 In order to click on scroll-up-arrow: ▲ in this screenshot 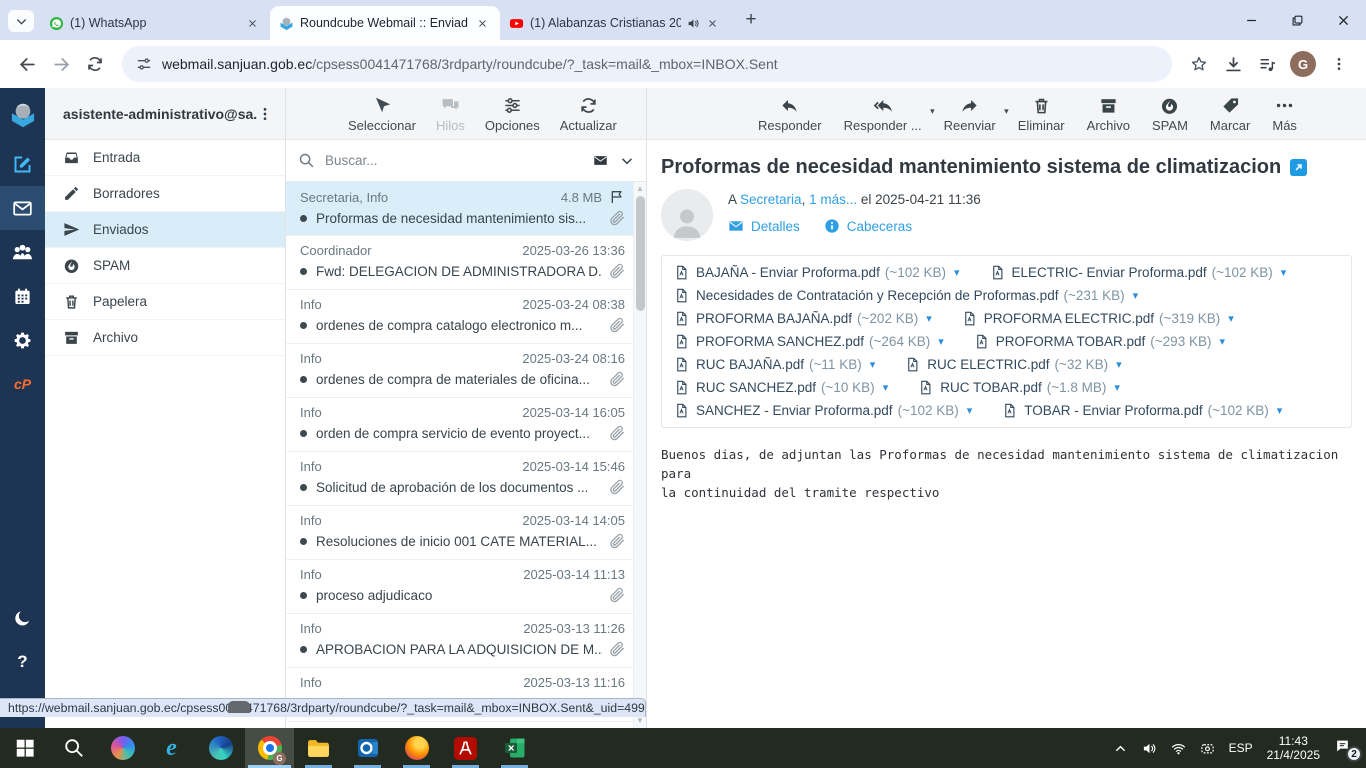, I will do `click(640, 188)`.